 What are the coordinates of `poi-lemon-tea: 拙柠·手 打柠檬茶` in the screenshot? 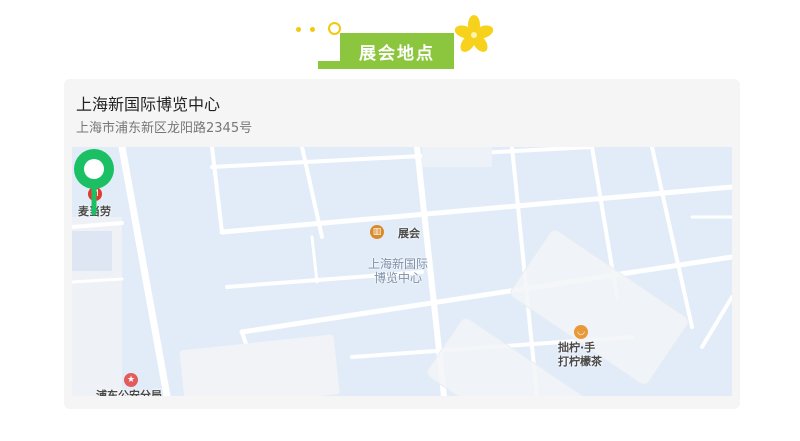 It's located at (580, 355).